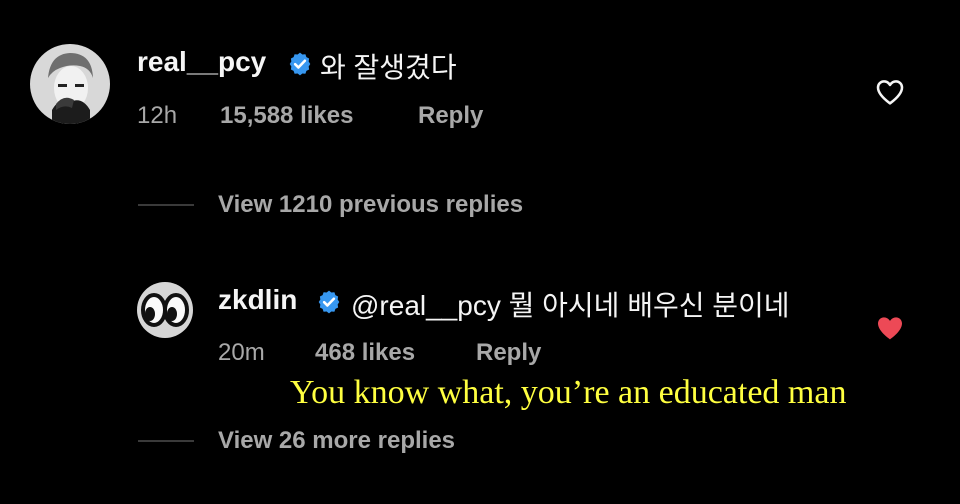  Describe the element at coordinates (568, 392) in the screenshot. I see `translation-caption: You know what, you’re an educated man` at that location.